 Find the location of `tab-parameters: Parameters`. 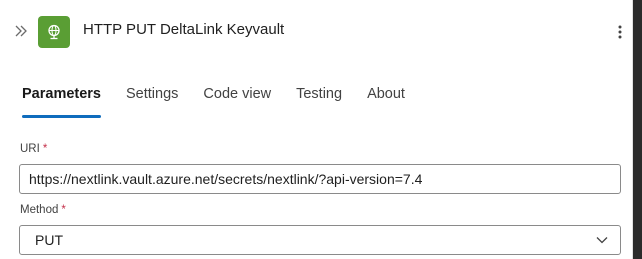

tab-parameters: Parameters is located at coordinates (61, 102).